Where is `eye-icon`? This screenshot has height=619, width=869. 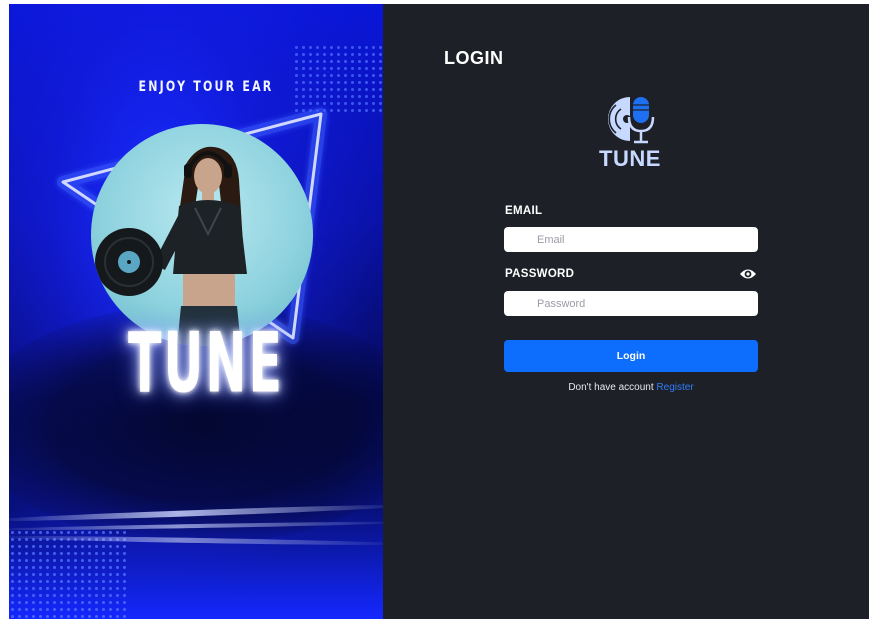 eye-icon is located at coordinates (748, 274).